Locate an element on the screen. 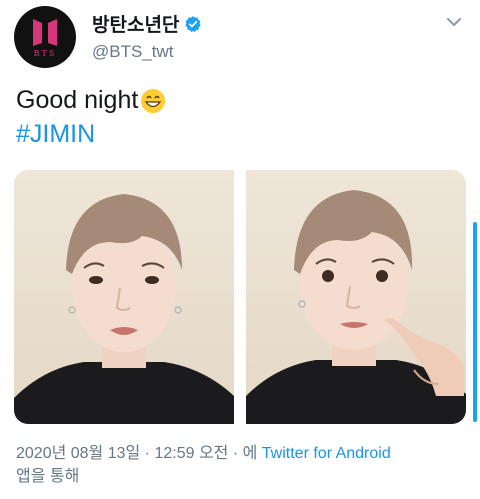  display-name: 방탄소년단 is located at coordinates (135, 23).